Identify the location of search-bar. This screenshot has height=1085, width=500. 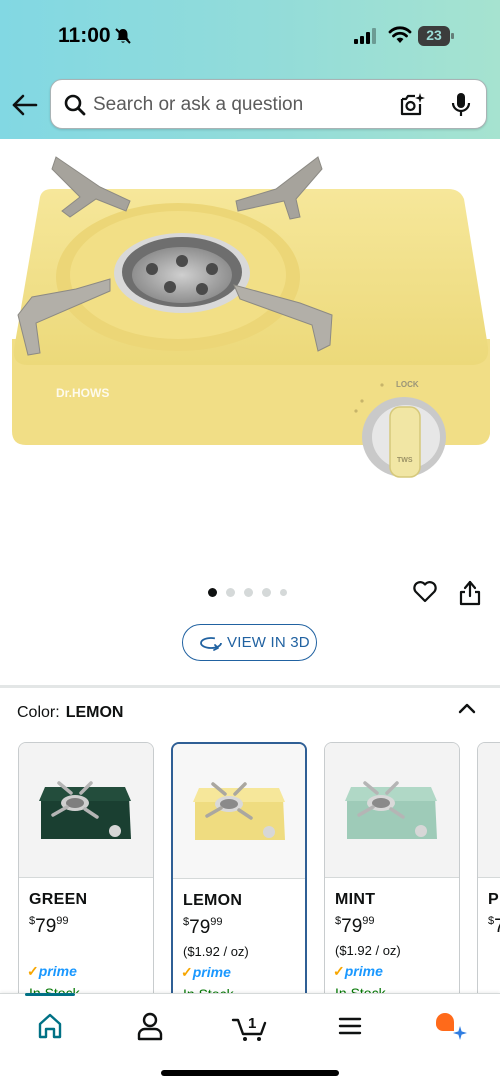
(268, 104).